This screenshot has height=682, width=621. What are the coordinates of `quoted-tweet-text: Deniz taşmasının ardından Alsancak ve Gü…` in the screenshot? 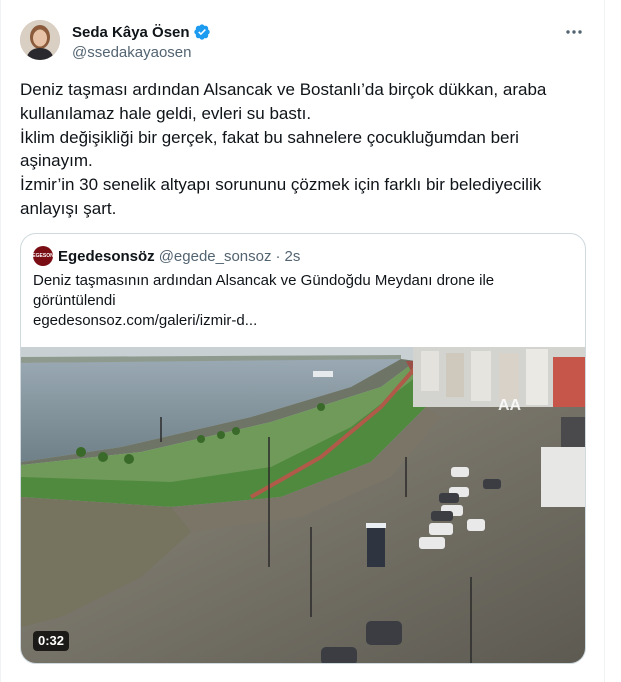 It's located at (303, 301).